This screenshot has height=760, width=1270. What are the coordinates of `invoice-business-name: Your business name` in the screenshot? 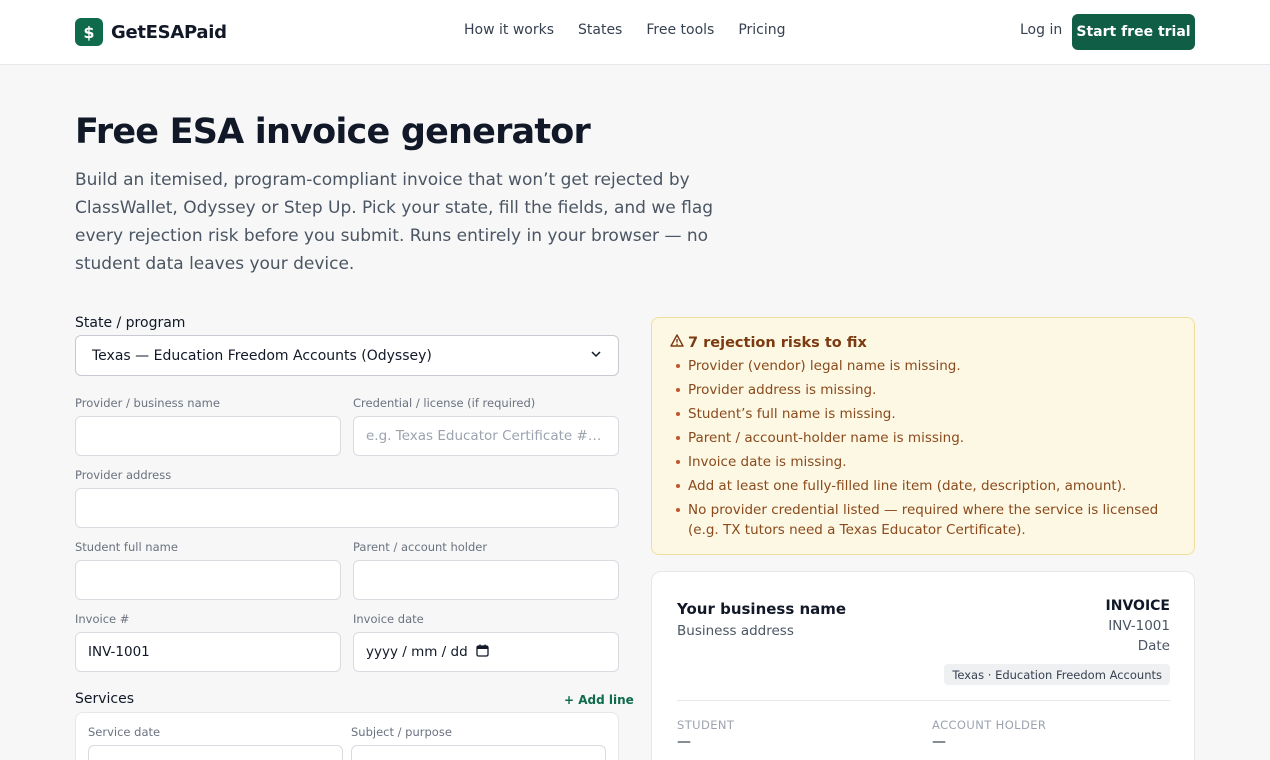 It's located at (762, 609).